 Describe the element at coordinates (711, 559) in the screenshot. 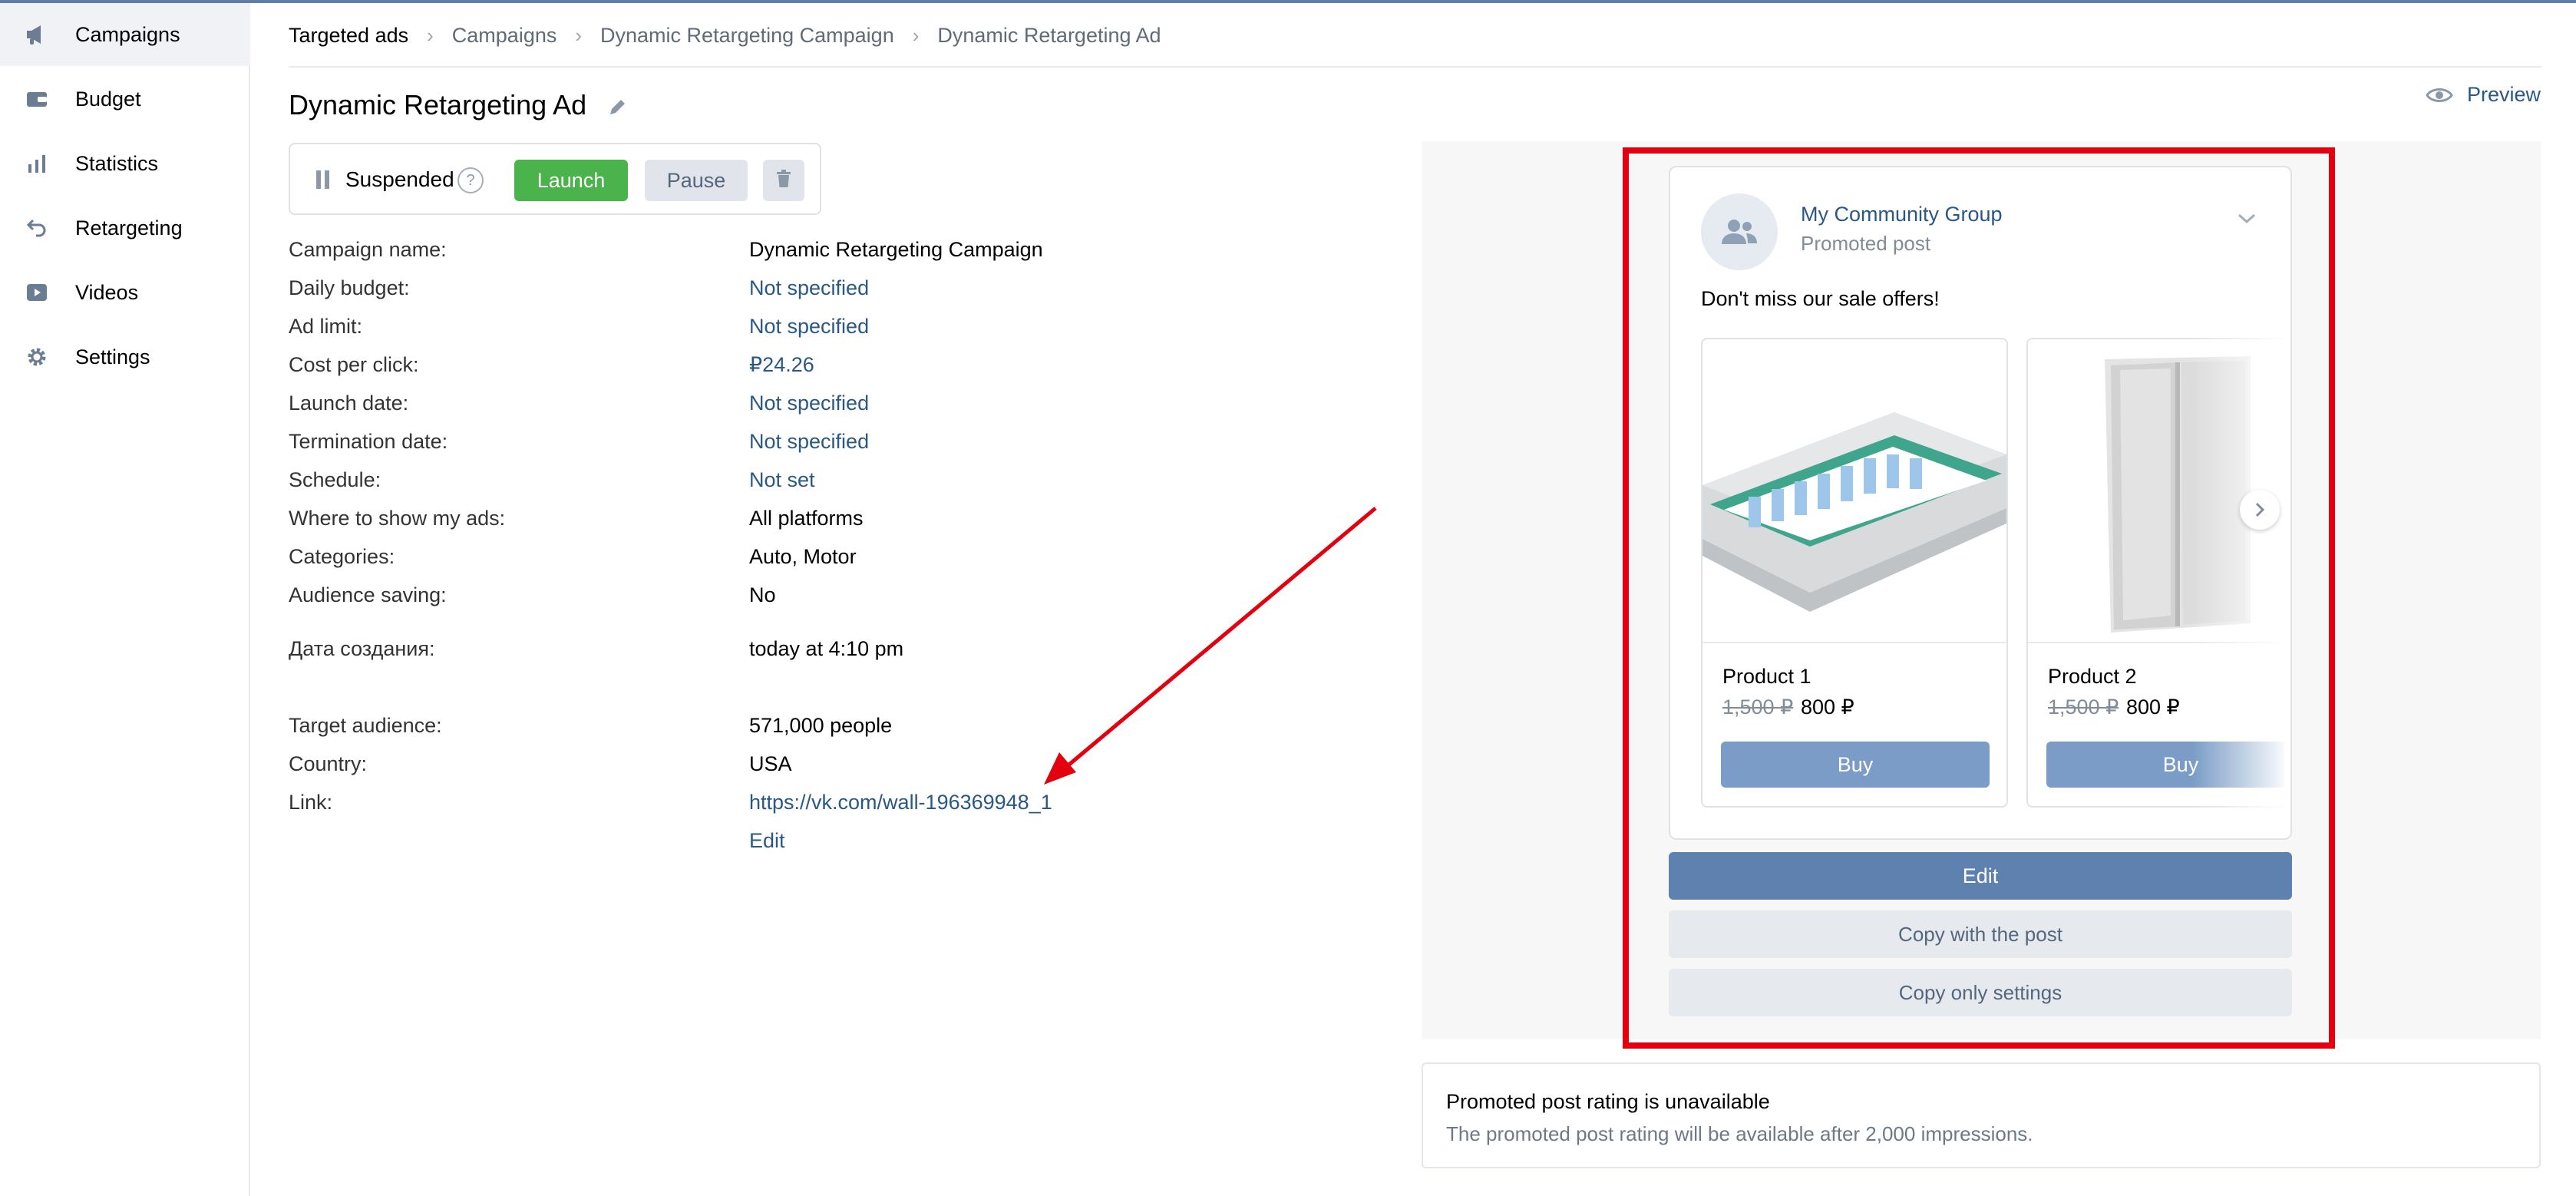

I see `detail-row: Categories: Auto, Motor` at that location.